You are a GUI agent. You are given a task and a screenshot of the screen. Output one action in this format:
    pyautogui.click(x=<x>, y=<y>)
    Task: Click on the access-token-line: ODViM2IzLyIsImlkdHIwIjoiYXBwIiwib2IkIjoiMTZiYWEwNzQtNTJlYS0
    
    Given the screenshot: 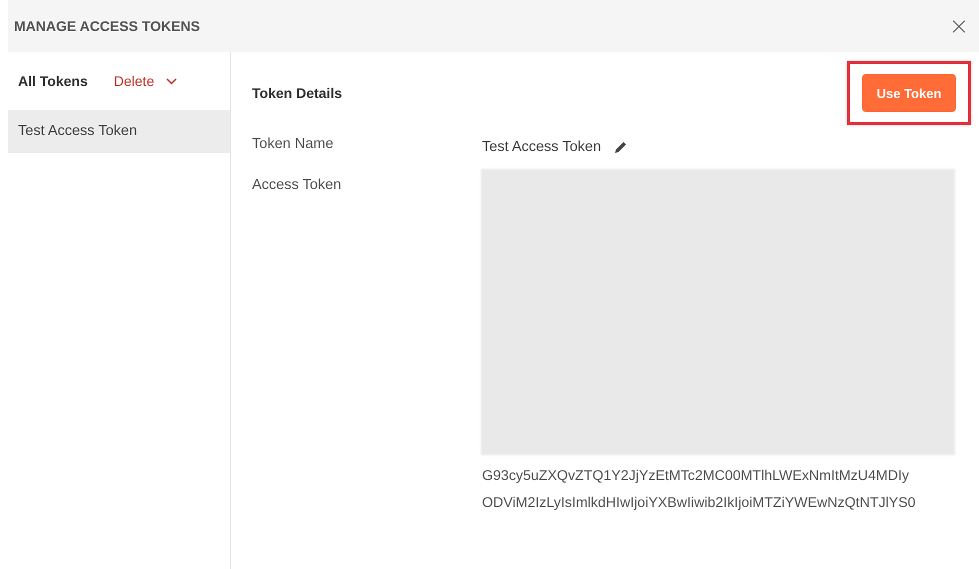 What is the action you would take?
    pyautogui.click(x=699, y=503)
    